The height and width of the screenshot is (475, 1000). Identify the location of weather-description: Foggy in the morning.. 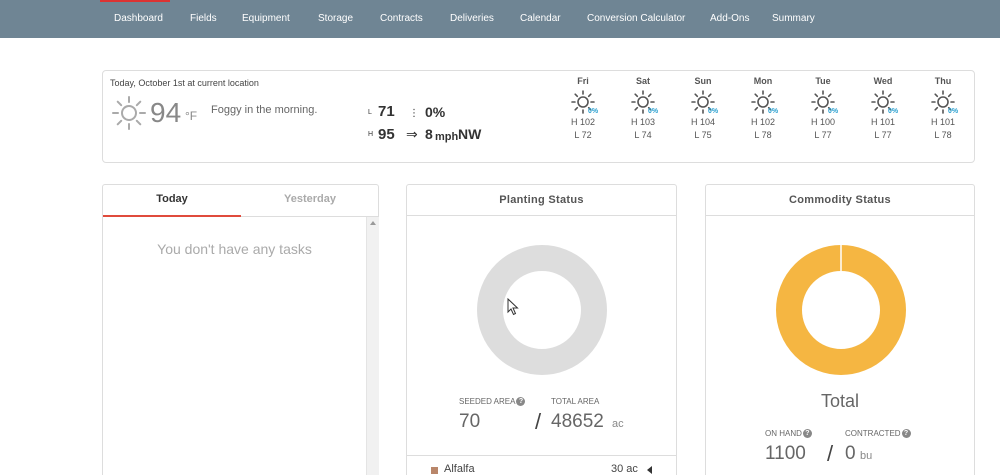
(264, 110).